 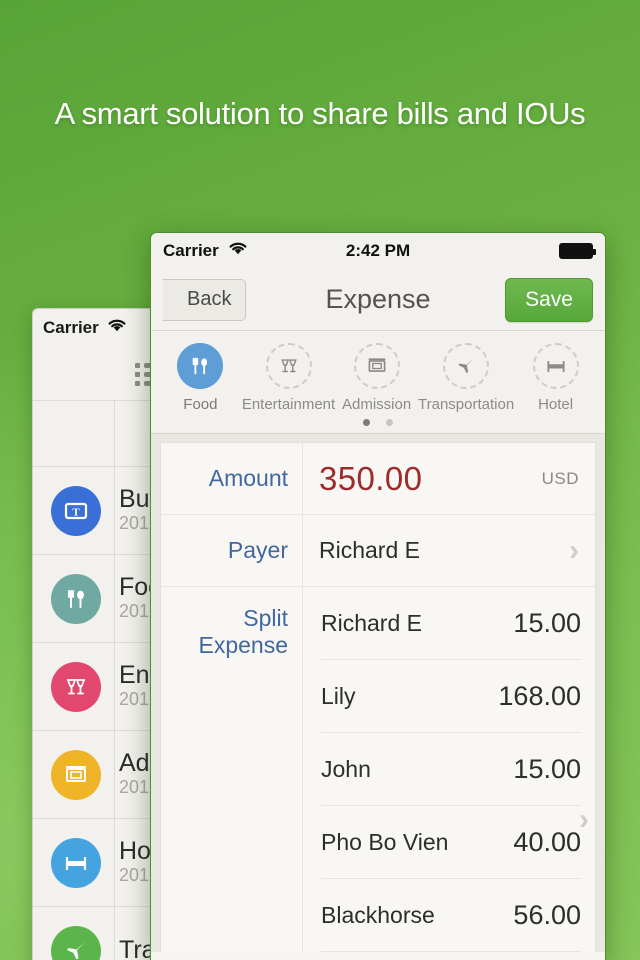 I want to click on svg-text: T, so click(x=76, y=512).